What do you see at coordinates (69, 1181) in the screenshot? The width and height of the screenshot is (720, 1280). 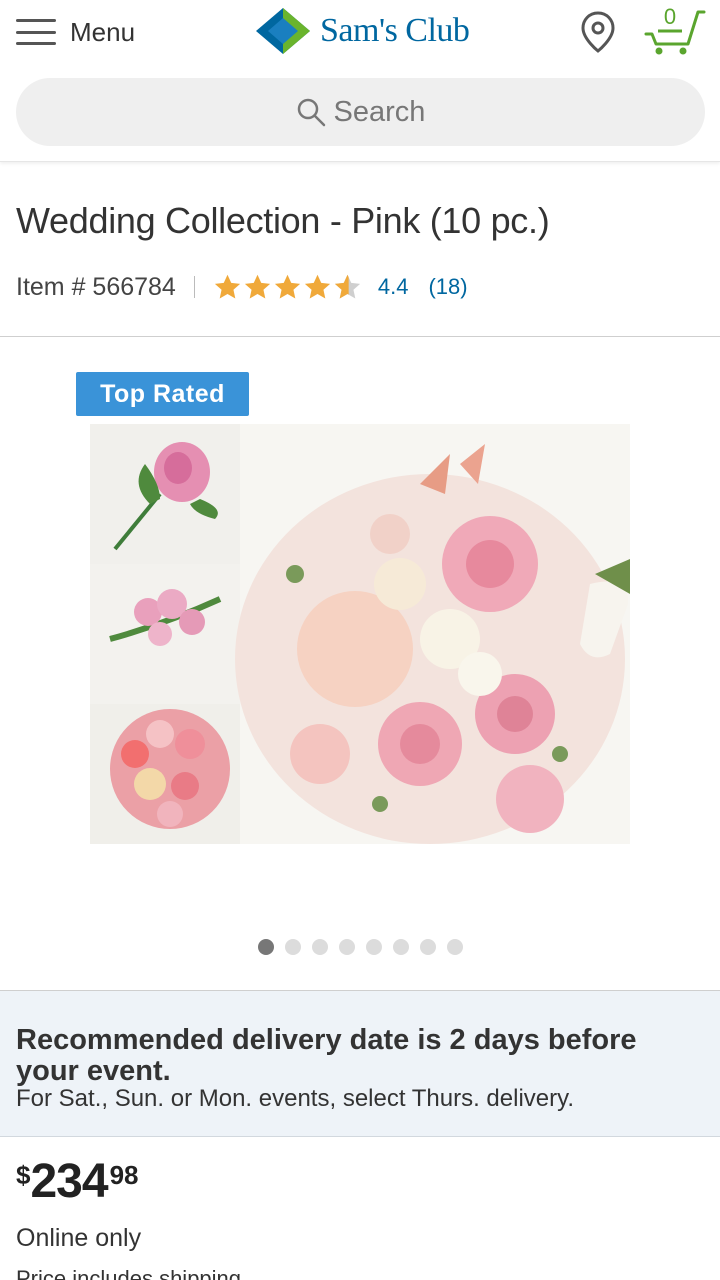 I see `price-dollars: 234` at bounding box center [69, 1181].